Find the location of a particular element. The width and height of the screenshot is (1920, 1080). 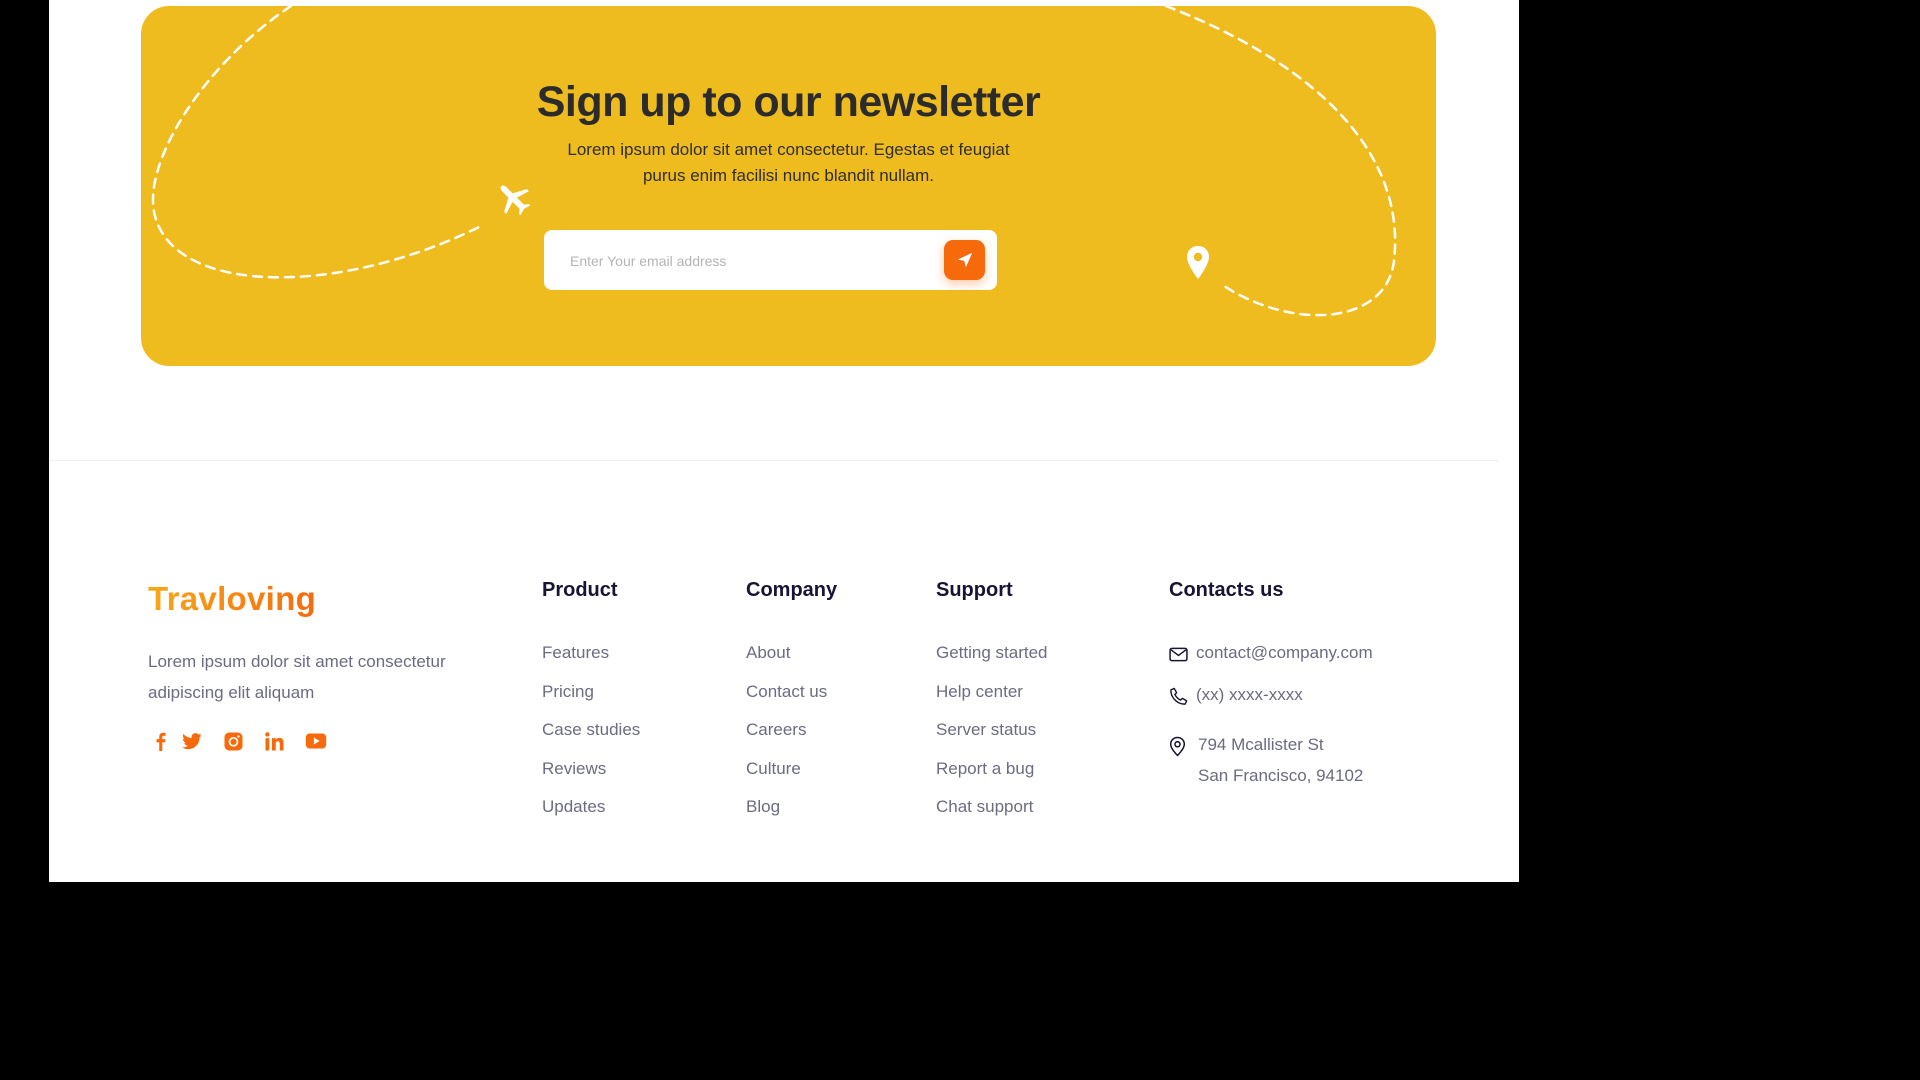

contacts-column-title: Contacts us is located at coordinates (1226, 590).